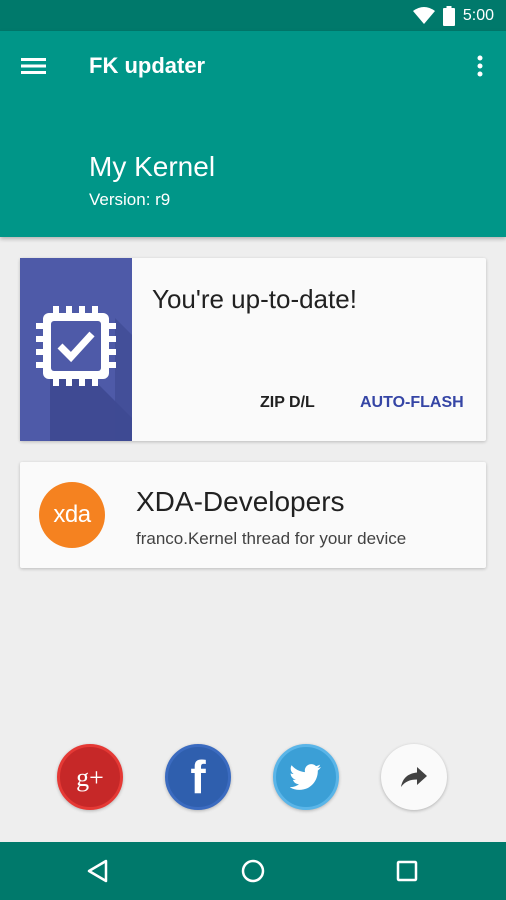 The image size is (506, 900). I want to click on back-icon, so click(98, 871).